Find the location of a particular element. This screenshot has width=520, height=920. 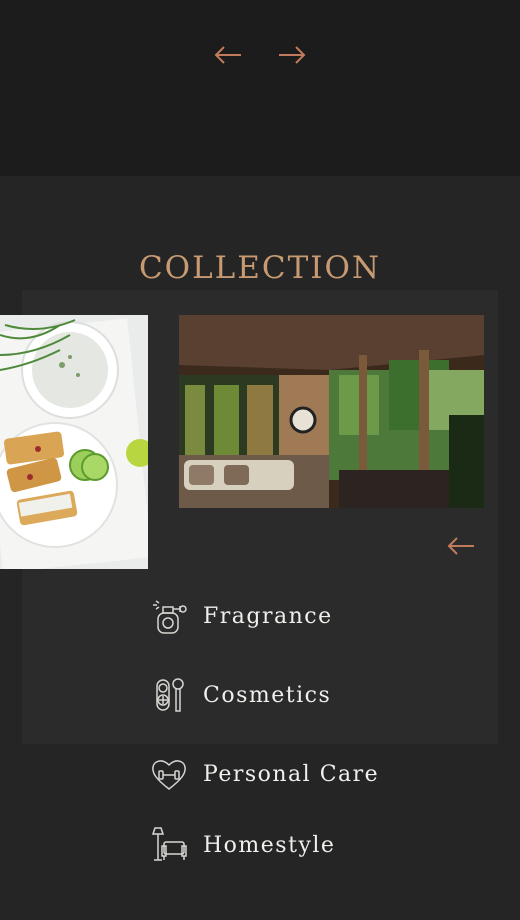

category-label: Homestyle is located at coordinates (269, 845).